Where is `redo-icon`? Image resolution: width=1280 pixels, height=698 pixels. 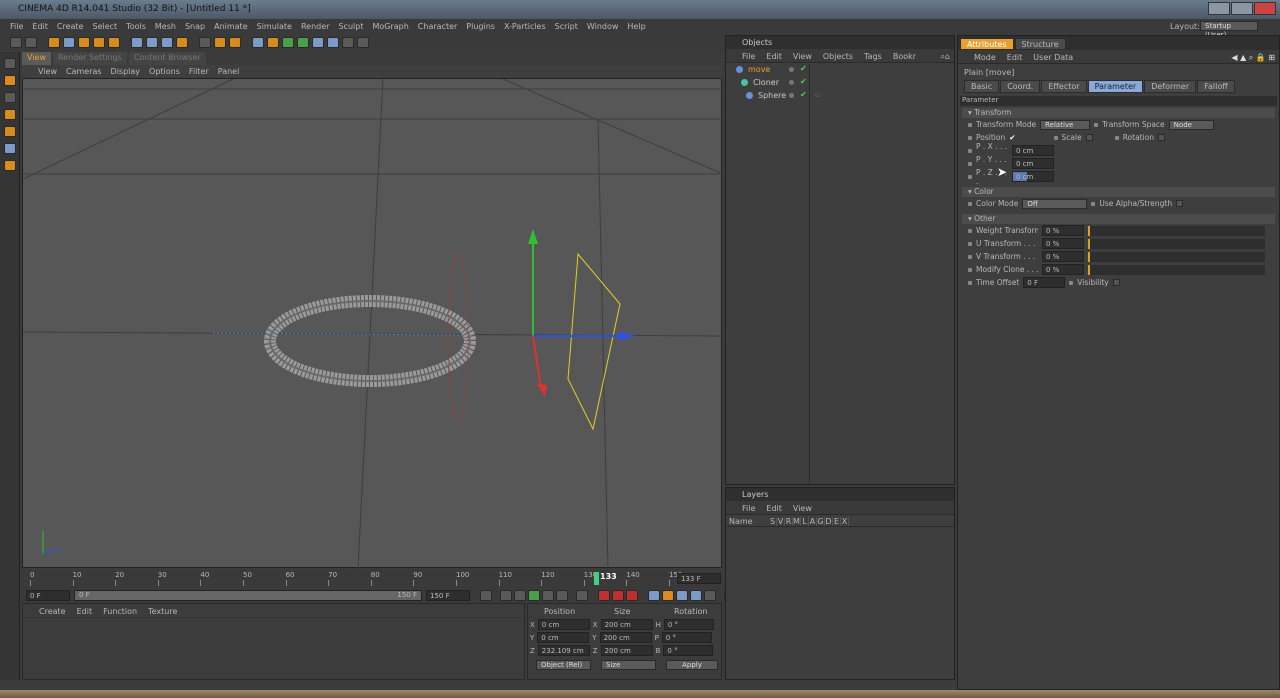 redo-icon is located at coordinates (31, 42).